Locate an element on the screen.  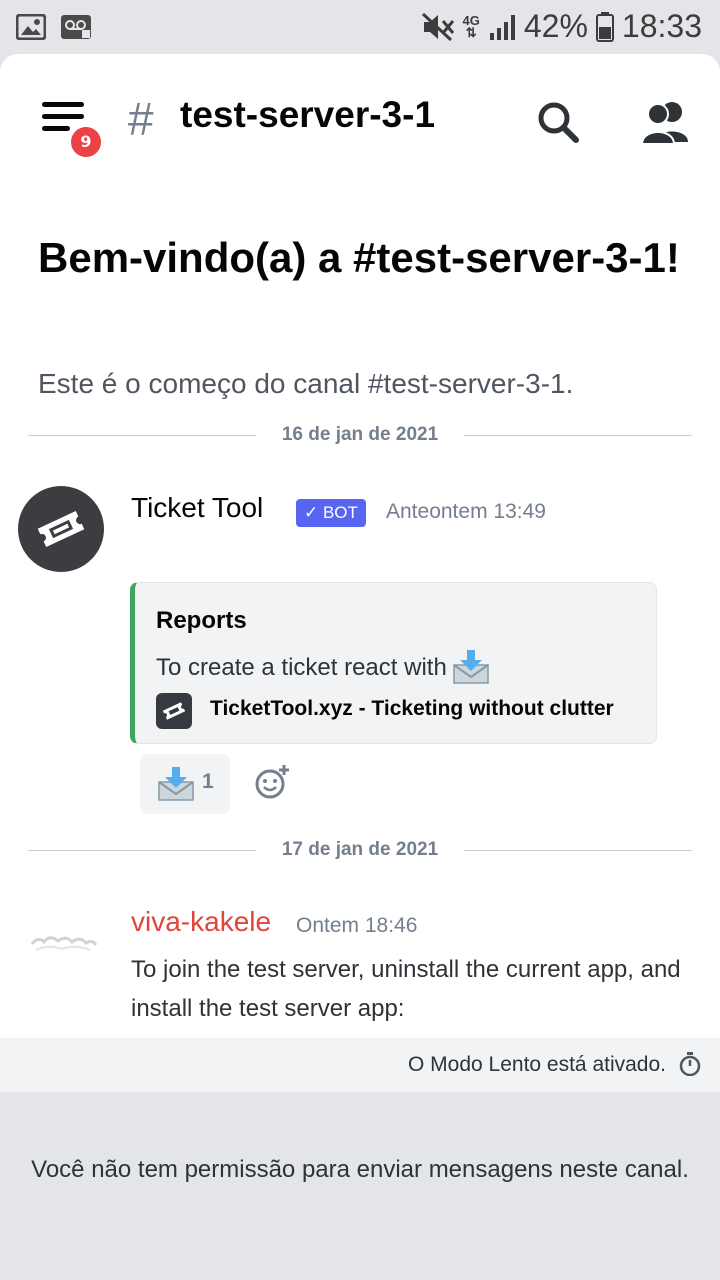
add-reaction-button is located at coordinates (272, 782).